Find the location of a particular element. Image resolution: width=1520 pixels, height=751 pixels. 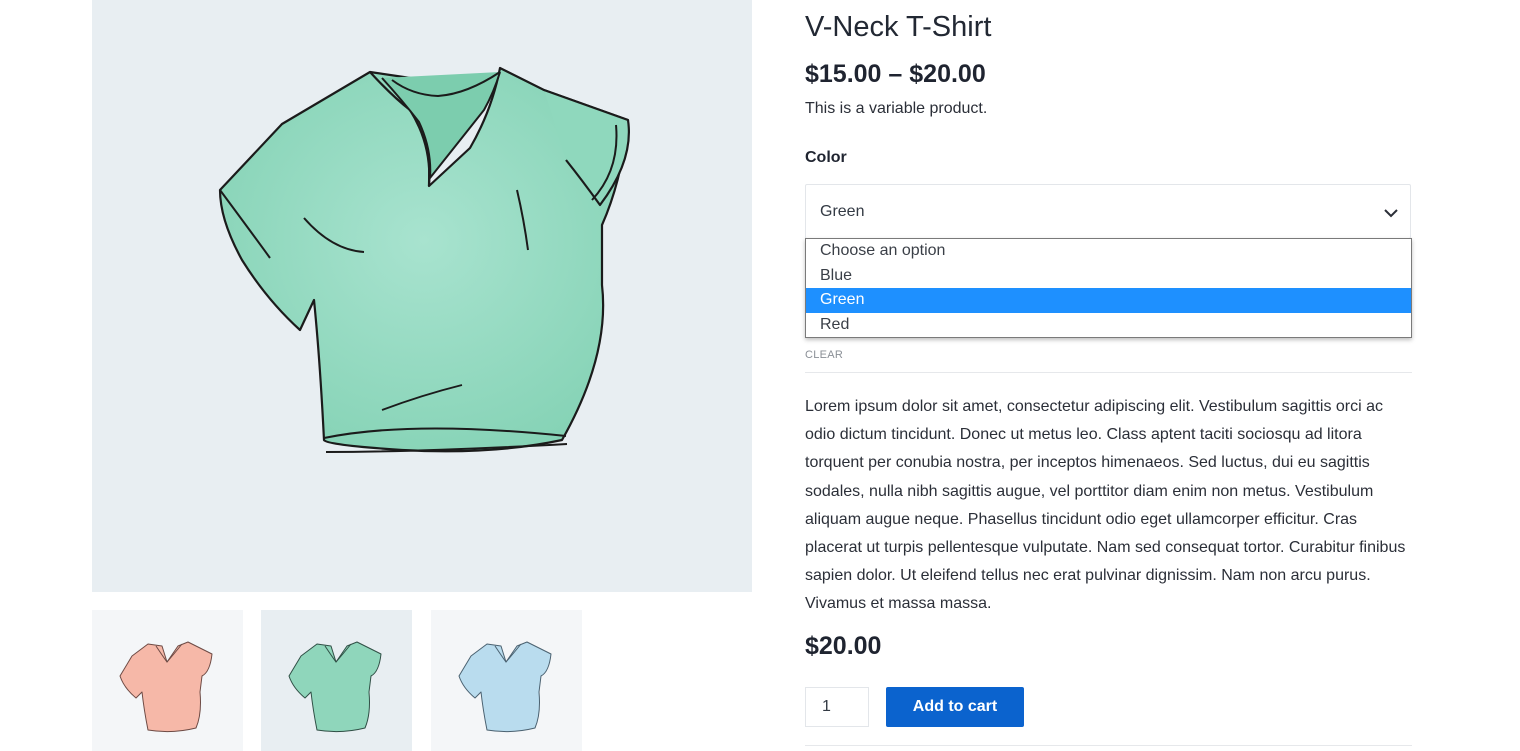

blue-tshirt-icon is located at coordinates (505, 687).